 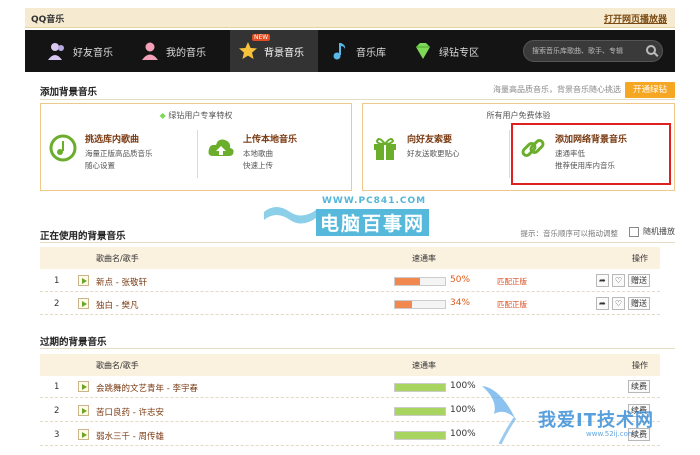 I want to click on drag-tip: 提示：音乐顺序可以拖动调整, so click(x=569, y=233).